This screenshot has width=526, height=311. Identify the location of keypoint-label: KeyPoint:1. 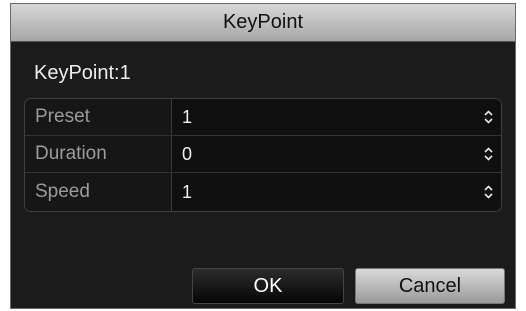
(82, 73).